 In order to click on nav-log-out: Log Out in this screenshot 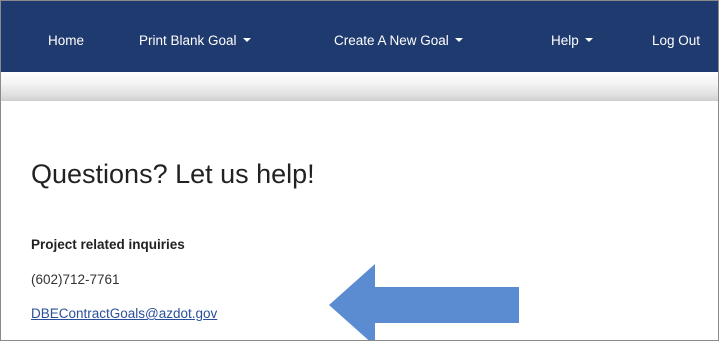, I will do `click(676, 36)`.